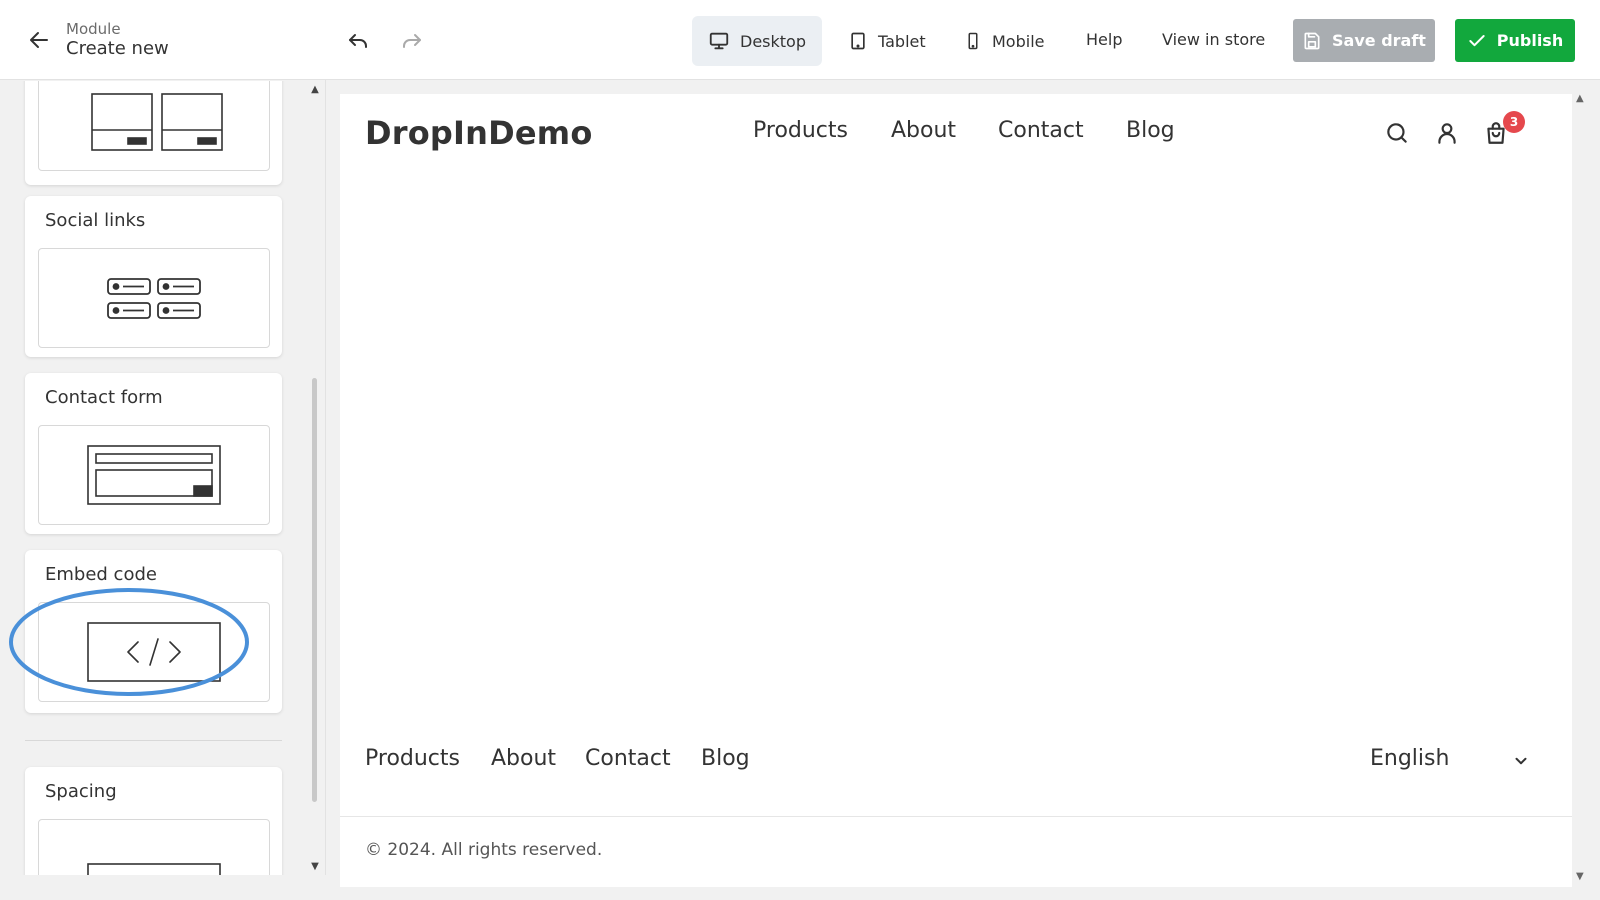 The height and width of the screenshot is (900, 1600). I want to click on footer-link-products: Products, so click(412, 758).